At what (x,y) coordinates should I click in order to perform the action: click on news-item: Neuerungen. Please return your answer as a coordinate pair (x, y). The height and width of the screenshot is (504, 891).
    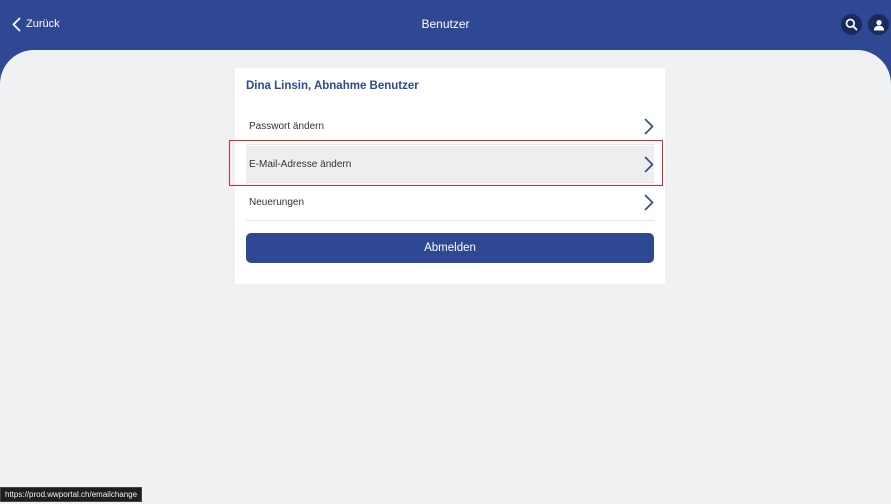
    Looking at the image, I should click on (450, 202).